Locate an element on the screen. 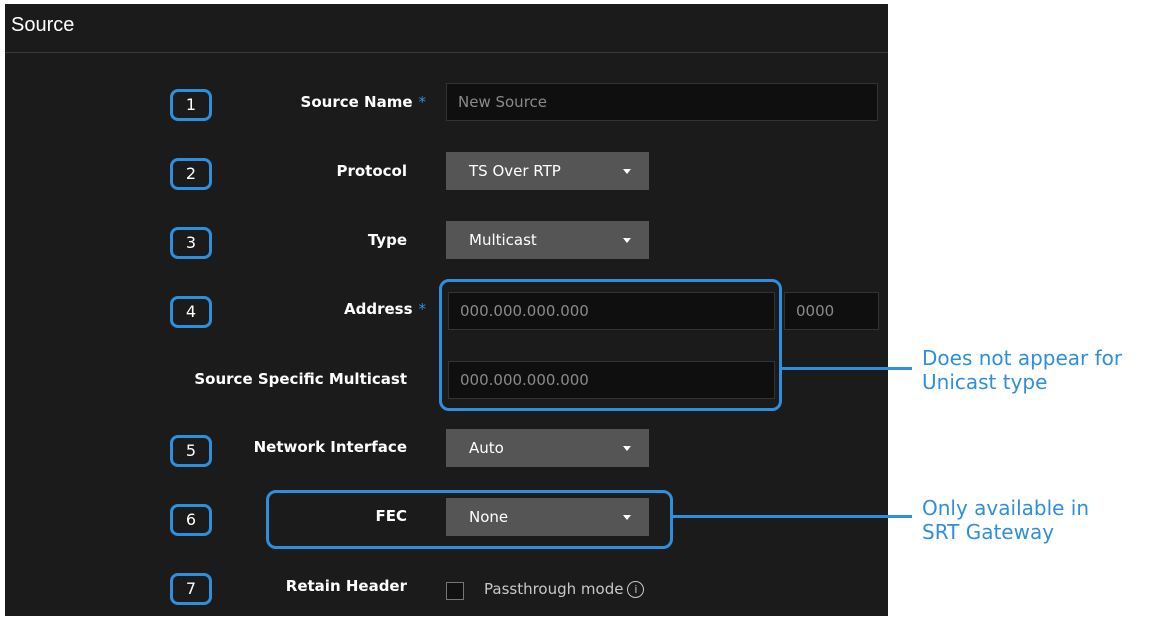 The width and height of the screenshot is (1160, 618). multicast-note-line2: Unicast type is located at coordinates (985, 382).